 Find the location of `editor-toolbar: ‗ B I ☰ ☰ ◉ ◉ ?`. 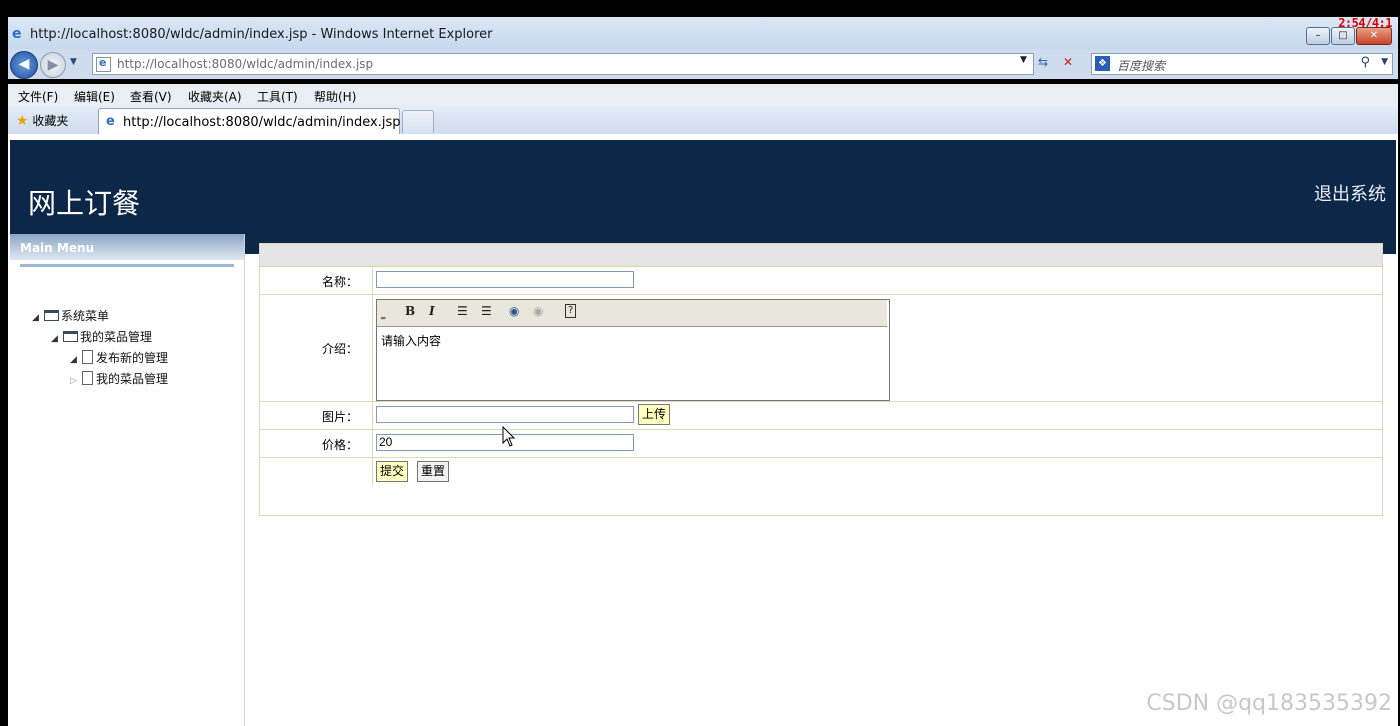

editor-toolbar: ‗ B I ☰ ☰ ◉ ◉ ? is located at coordinates (632, 313).